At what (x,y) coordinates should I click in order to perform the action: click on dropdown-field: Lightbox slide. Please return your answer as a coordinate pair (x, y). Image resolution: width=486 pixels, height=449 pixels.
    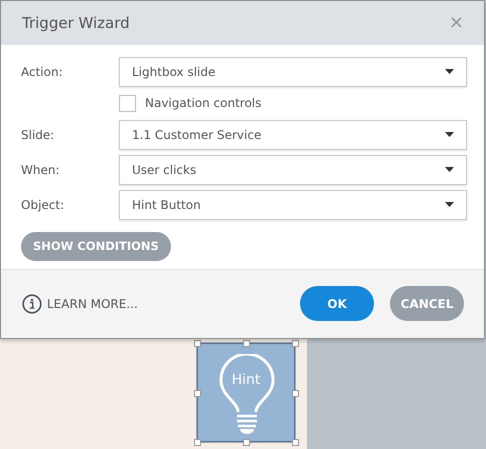
    Looking at the image, I should click on (293, 71).